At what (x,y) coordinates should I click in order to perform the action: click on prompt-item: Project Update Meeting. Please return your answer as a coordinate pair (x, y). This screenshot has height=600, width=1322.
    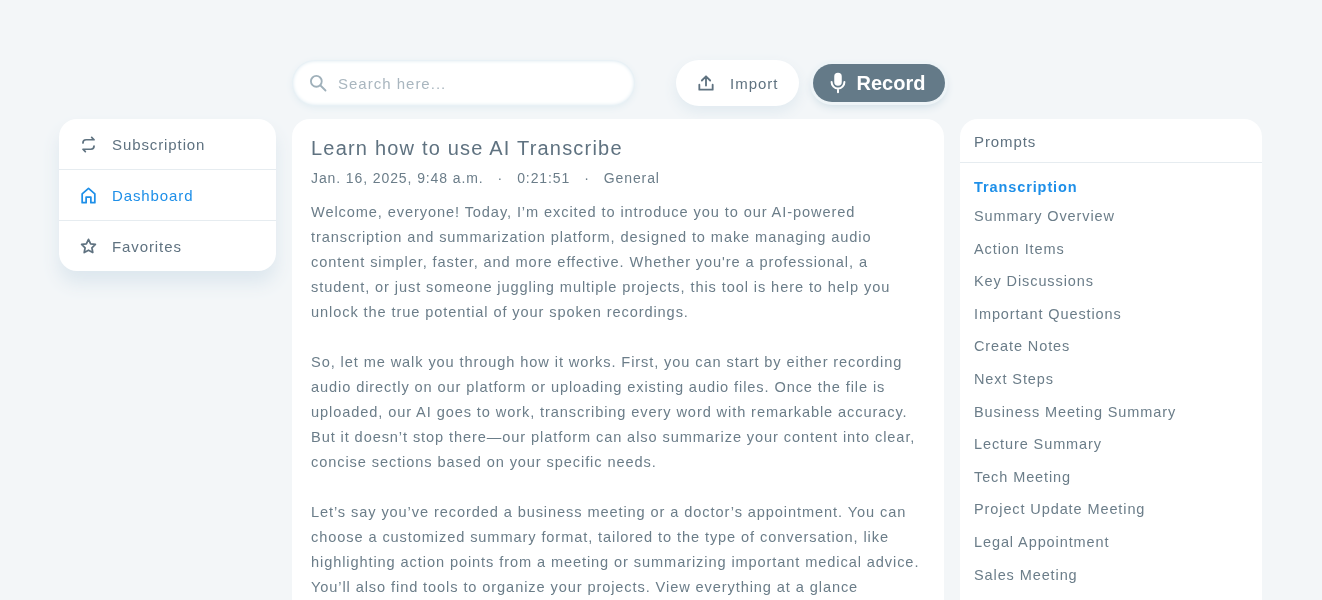
    Looking at the image, I should click on (1111, 517).